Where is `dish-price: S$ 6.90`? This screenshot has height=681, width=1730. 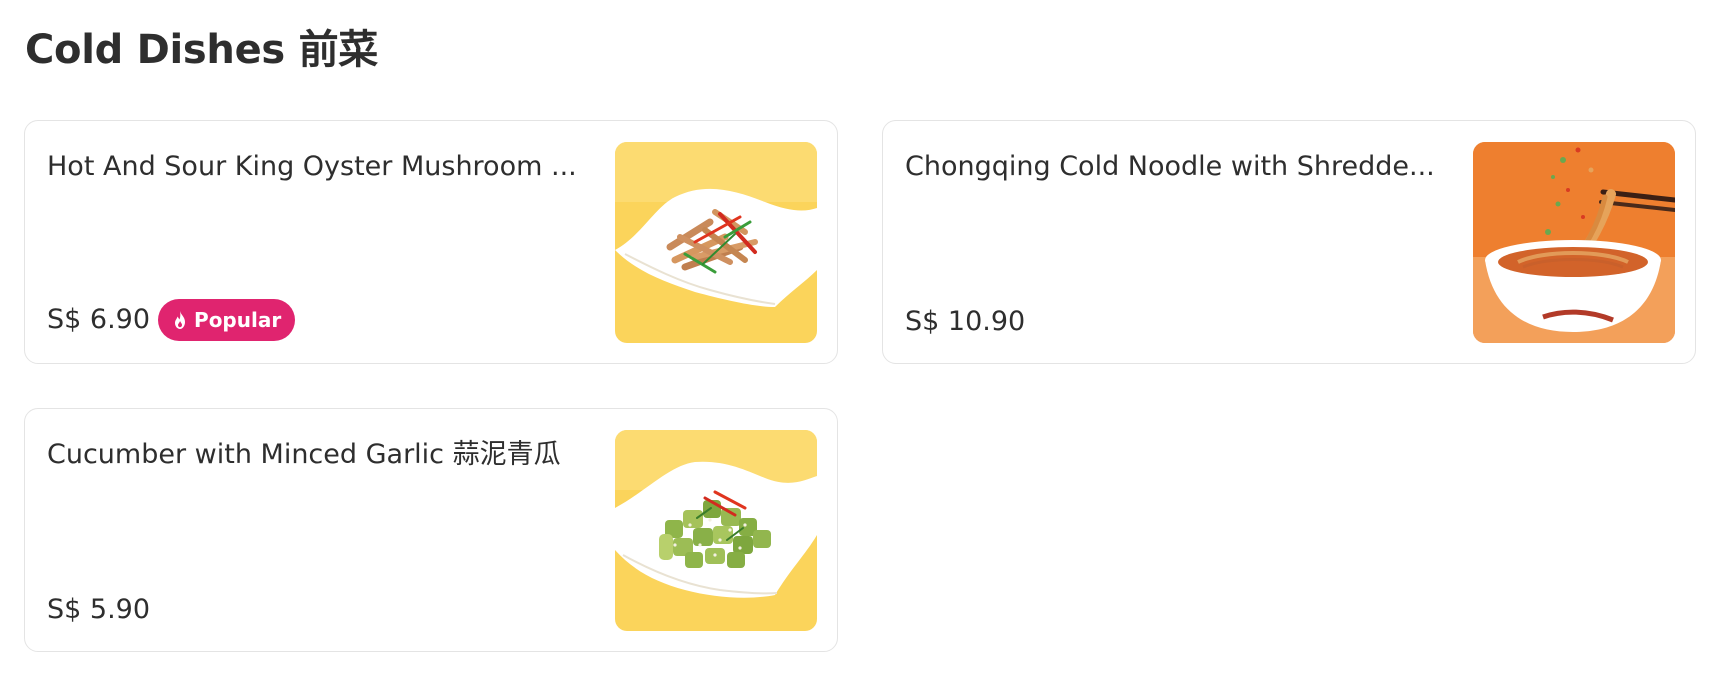
dish-price: S$ 6.90 is located at coordinates (99, 319).